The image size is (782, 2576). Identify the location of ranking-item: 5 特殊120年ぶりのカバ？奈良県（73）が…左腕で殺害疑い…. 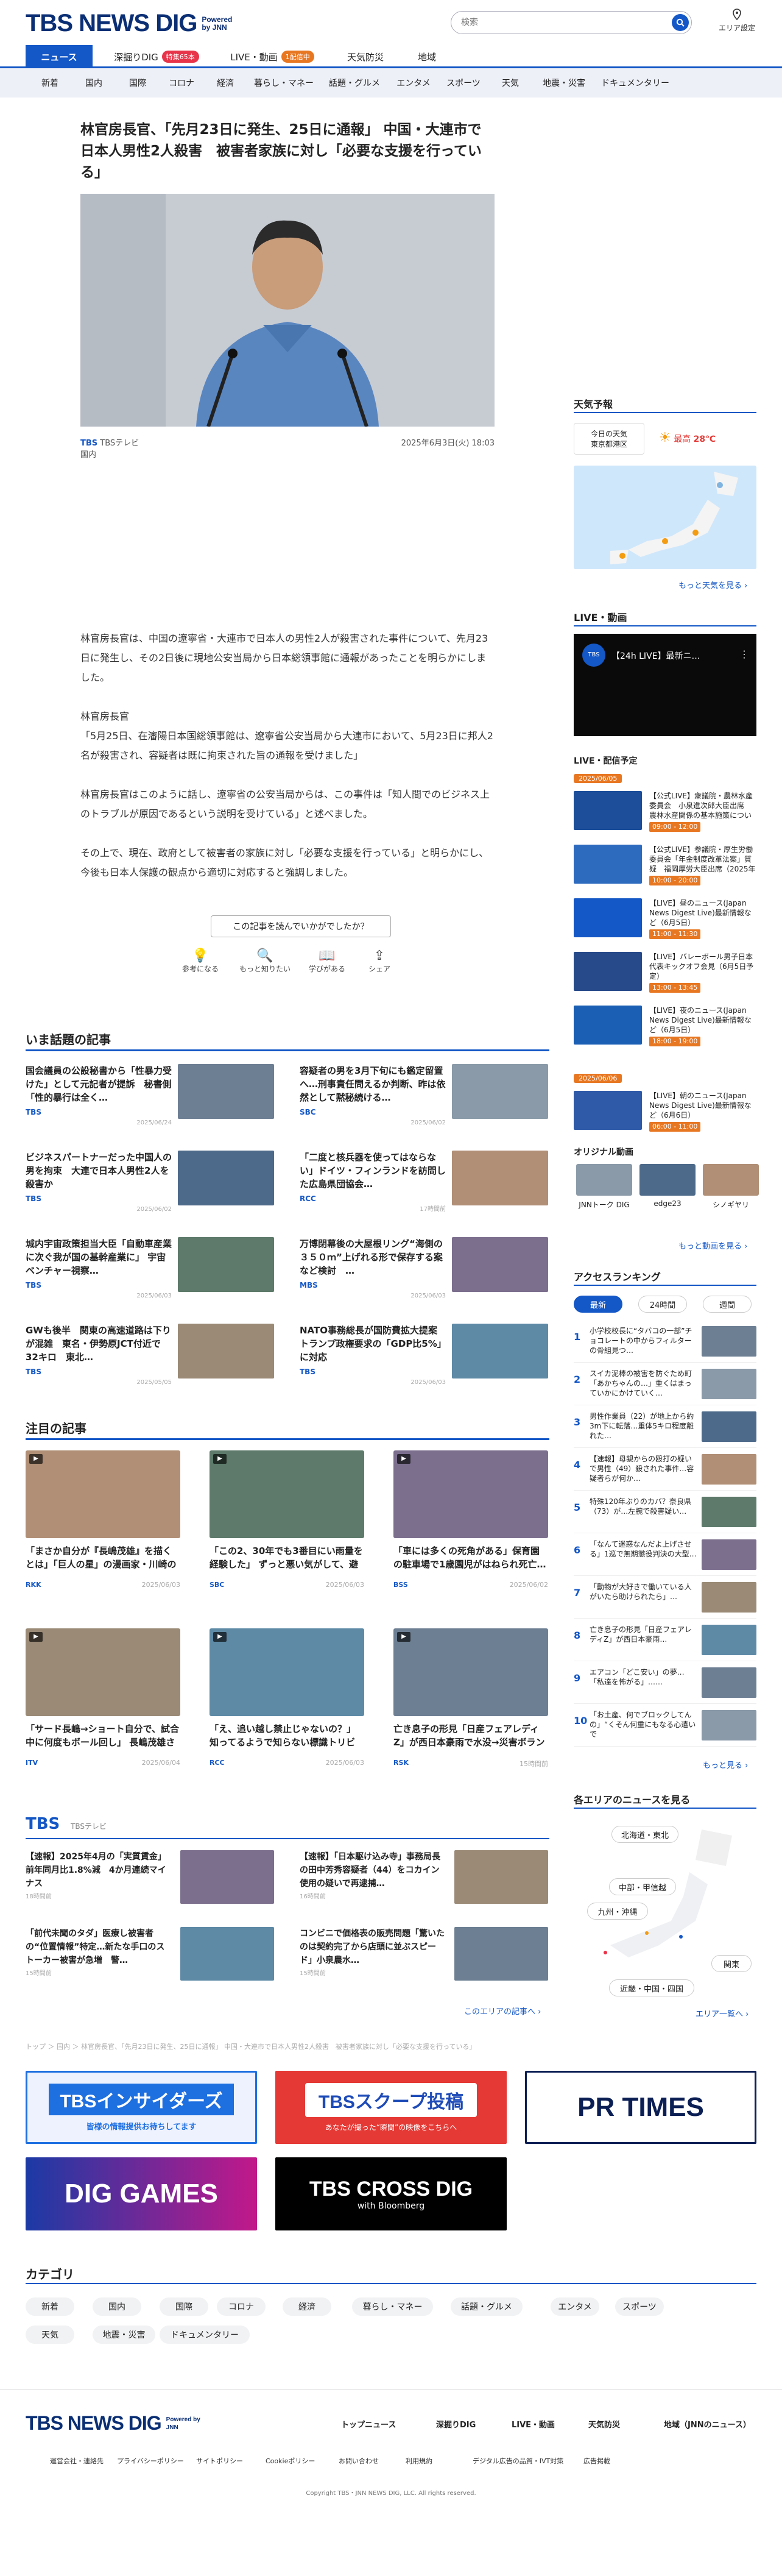
(665, 1515).